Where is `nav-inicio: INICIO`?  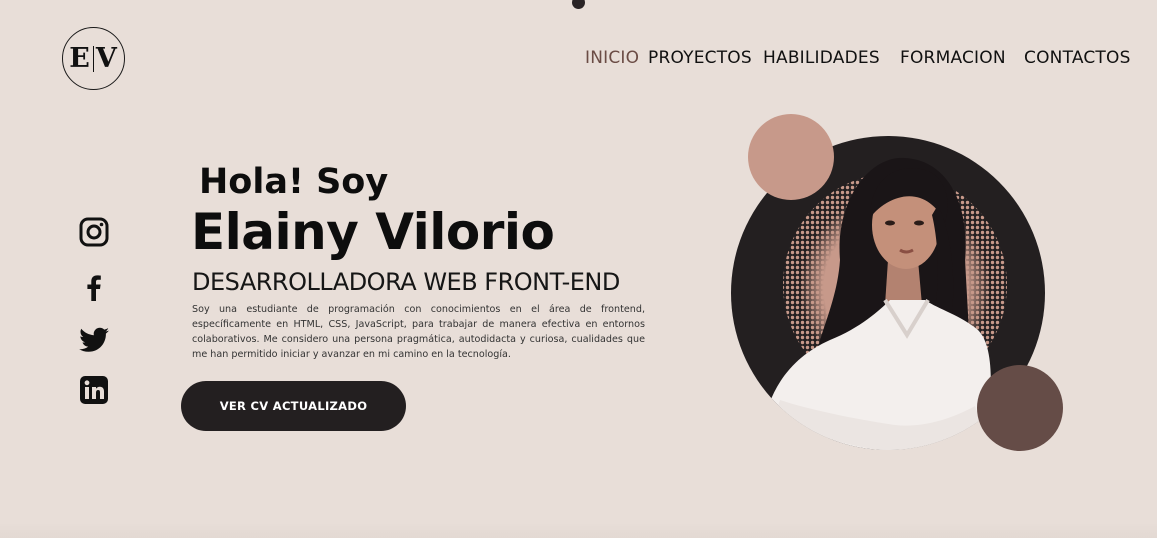
nav-inicio: INICIO is located at coordinates (612, 58).